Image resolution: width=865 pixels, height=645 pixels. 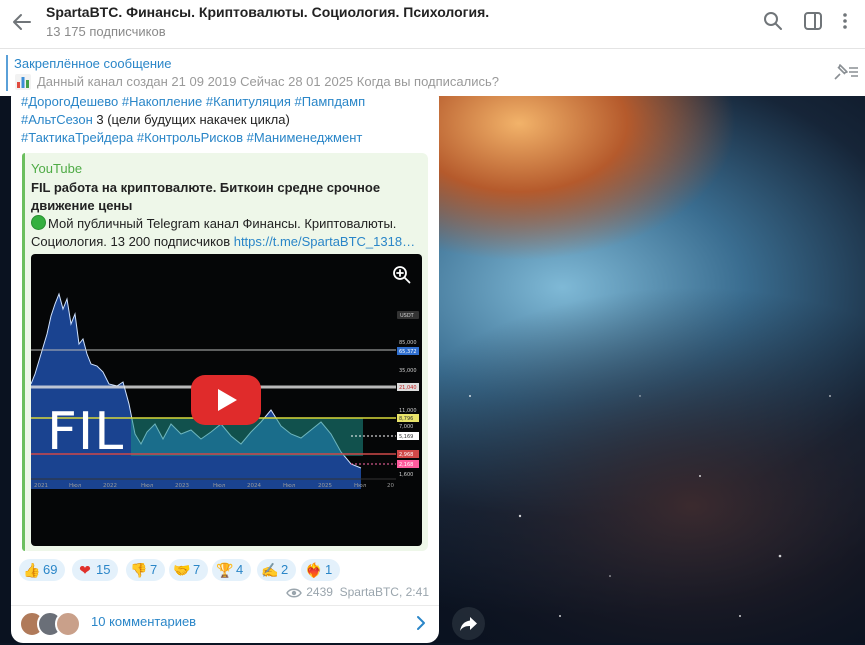 What do you see at coordinates (408, 352) in the screenshot?
I see `y-tick-label: 65,372` at bounding box center [408, 352].